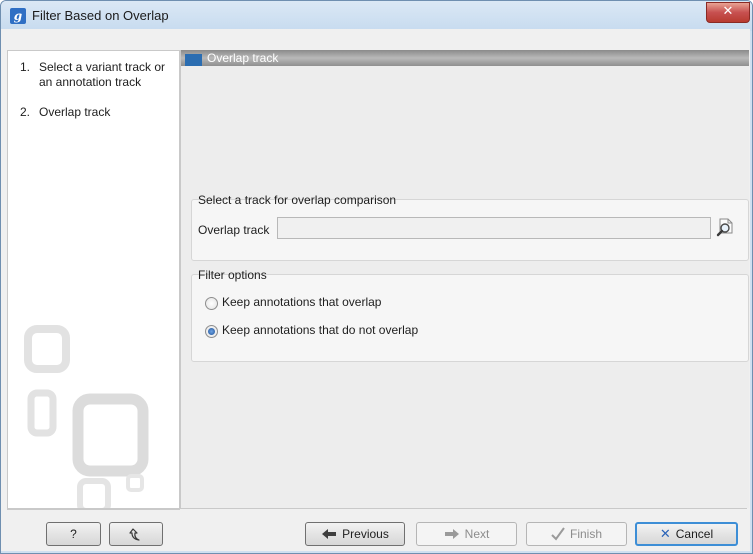 This screenshot has width=753, height=554. I want to click on app-icon: g, so click(18, 16).